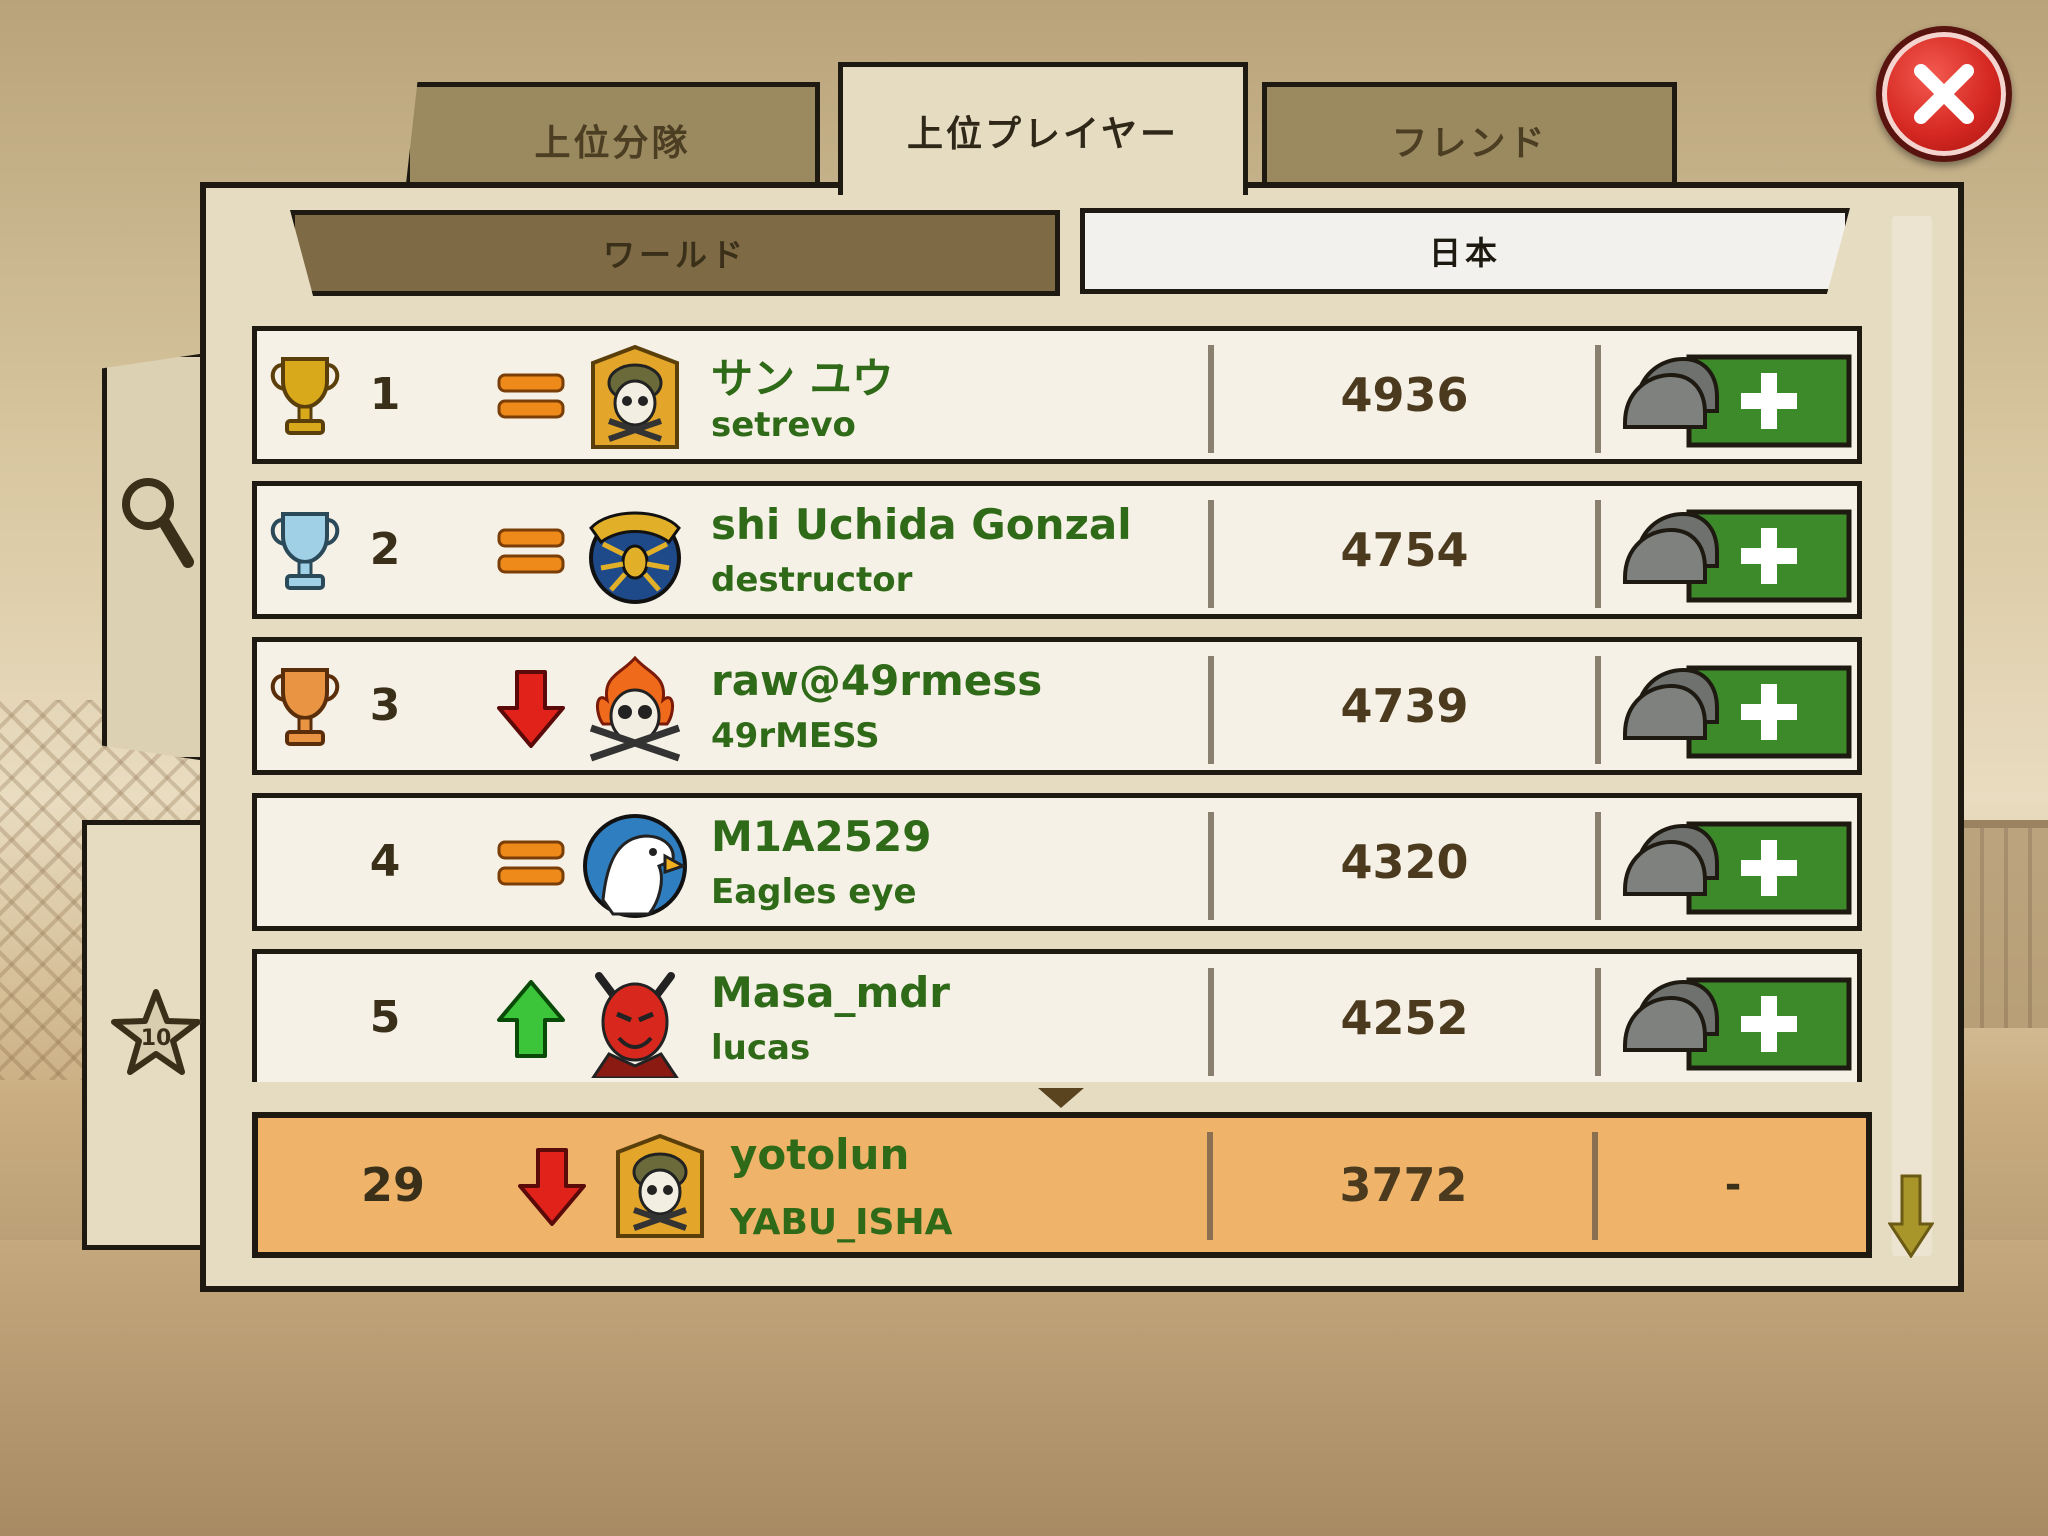  I want to click on player-name: M1A2529, so click(821, 836).